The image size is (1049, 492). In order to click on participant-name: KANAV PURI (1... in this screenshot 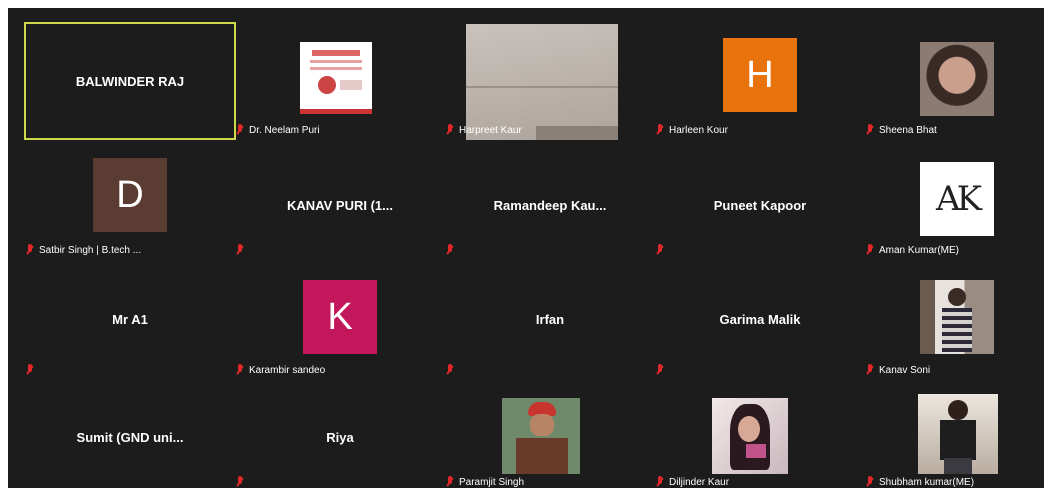, I will do `click(340, 205)`.